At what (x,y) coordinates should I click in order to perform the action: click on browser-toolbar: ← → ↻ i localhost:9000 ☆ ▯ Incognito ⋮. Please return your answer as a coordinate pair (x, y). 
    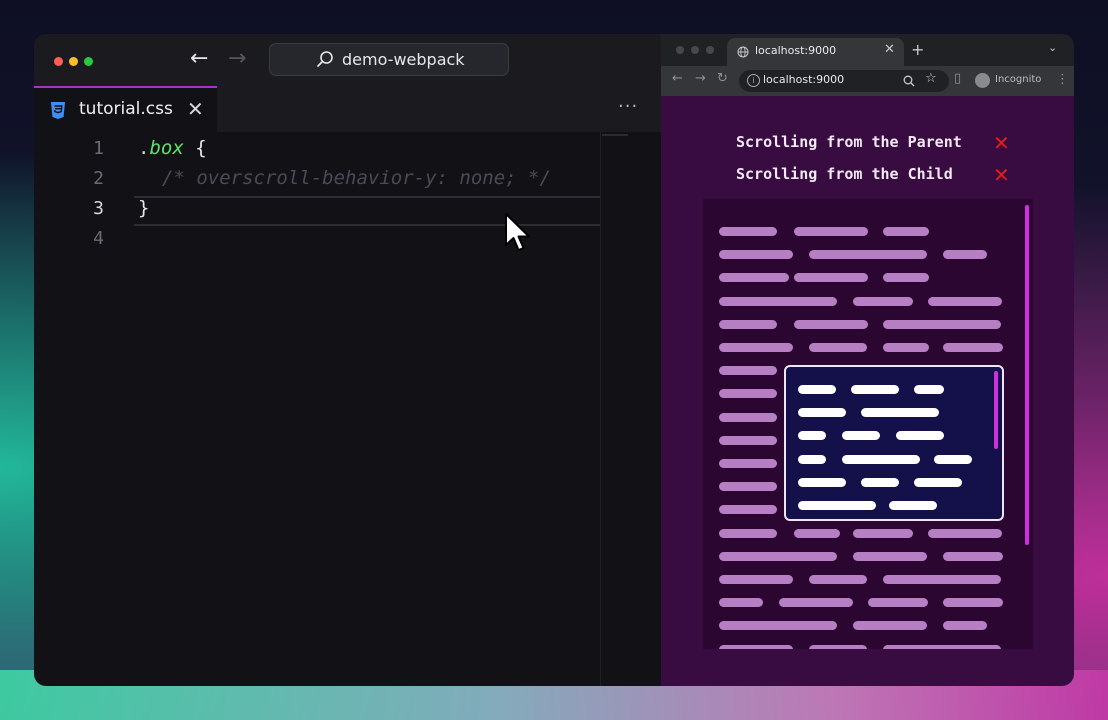
    Looking at the image, I should click on (867, 81).